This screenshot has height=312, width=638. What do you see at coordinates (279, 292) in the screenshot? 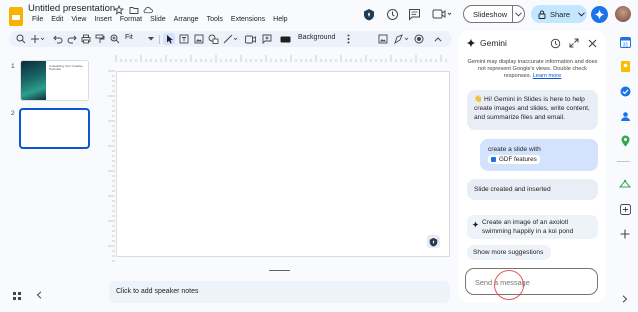
I see `speaker-notes: Click to add speaker notes` at bounding box center [279, 292].